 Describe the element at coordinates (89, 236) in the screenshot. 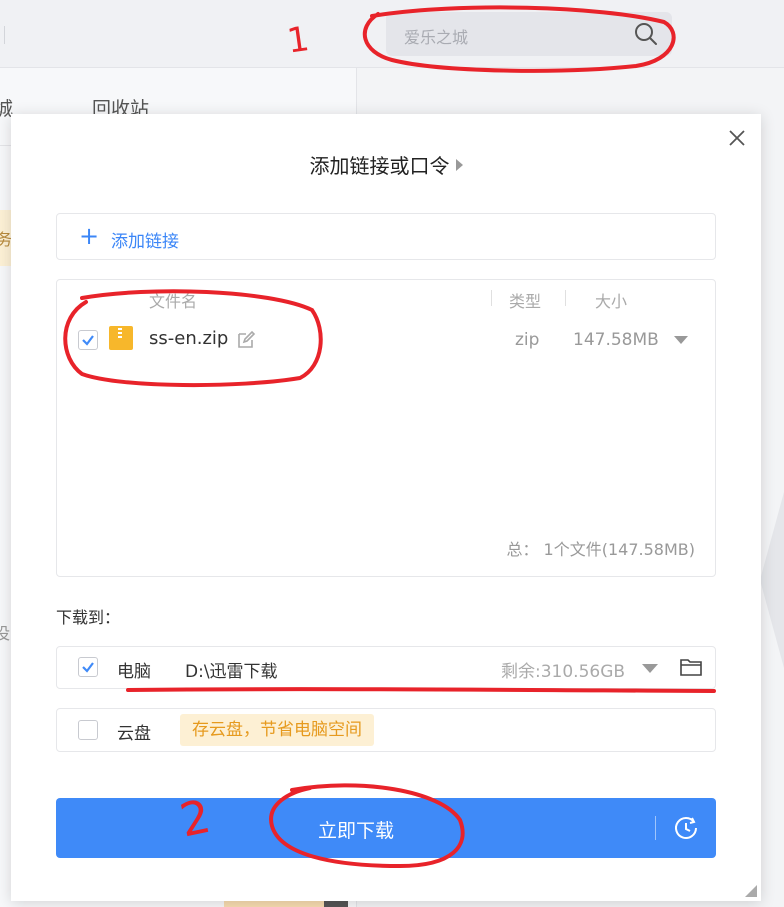

I see `plus-icon: +` at that location.